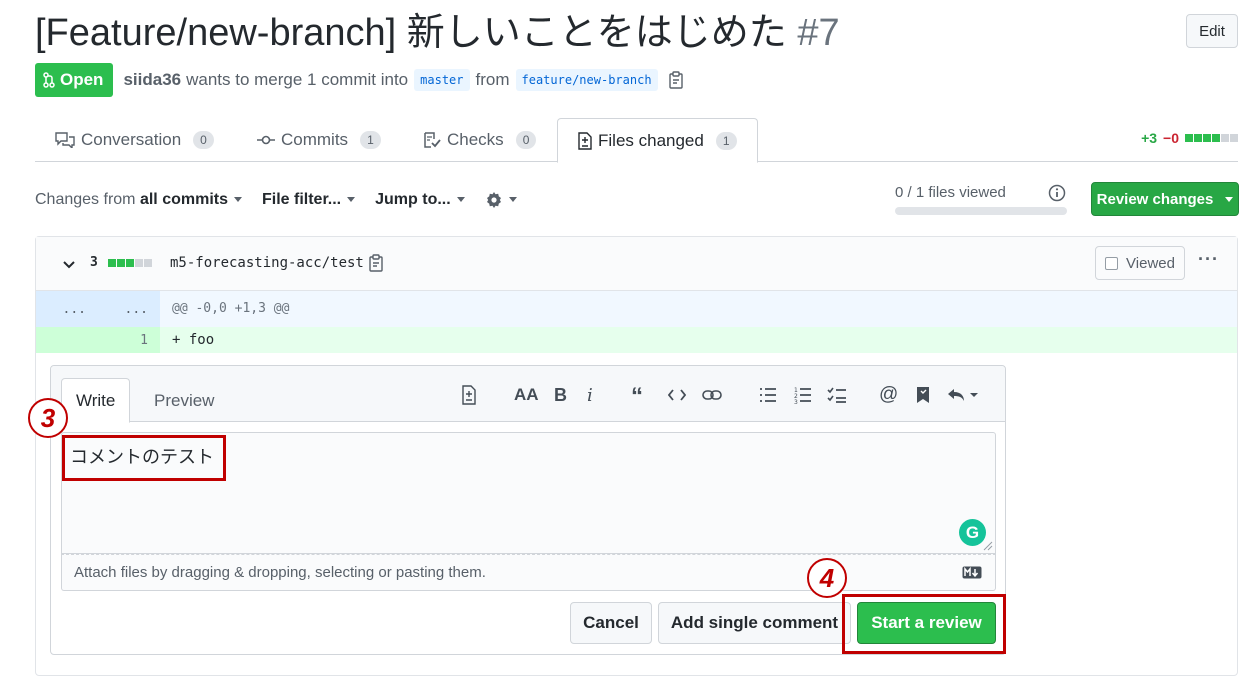 This screenshot has width=1246, height=676. Describe the element at coordinates (231, 308) in the screenshot. I see `hunk-header: @@ -0,0 +1,3 @@` at that location.